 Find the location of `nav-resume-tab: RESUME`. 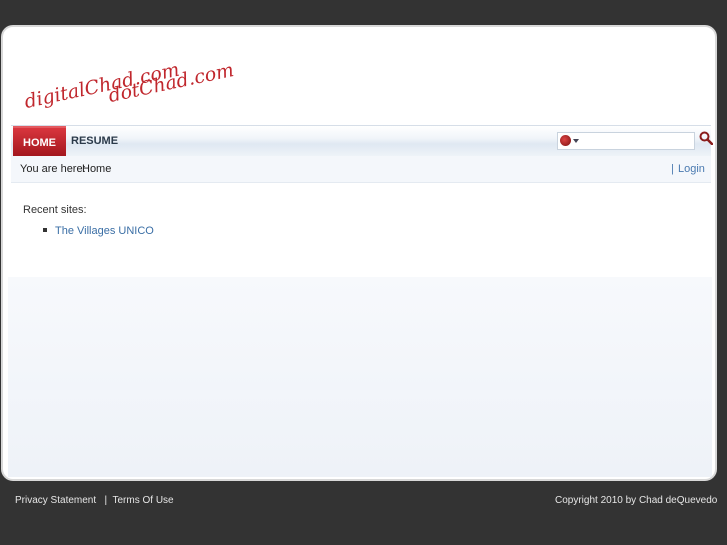

nav-resume-tab: RESUME is located at coordinates (94, 141).